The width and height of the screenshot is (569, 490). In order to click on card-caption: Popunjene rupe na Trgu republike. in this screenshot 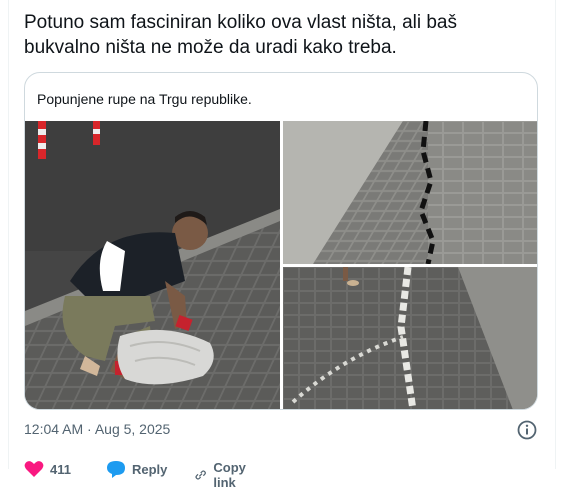, I will do `click(144, 99)`.